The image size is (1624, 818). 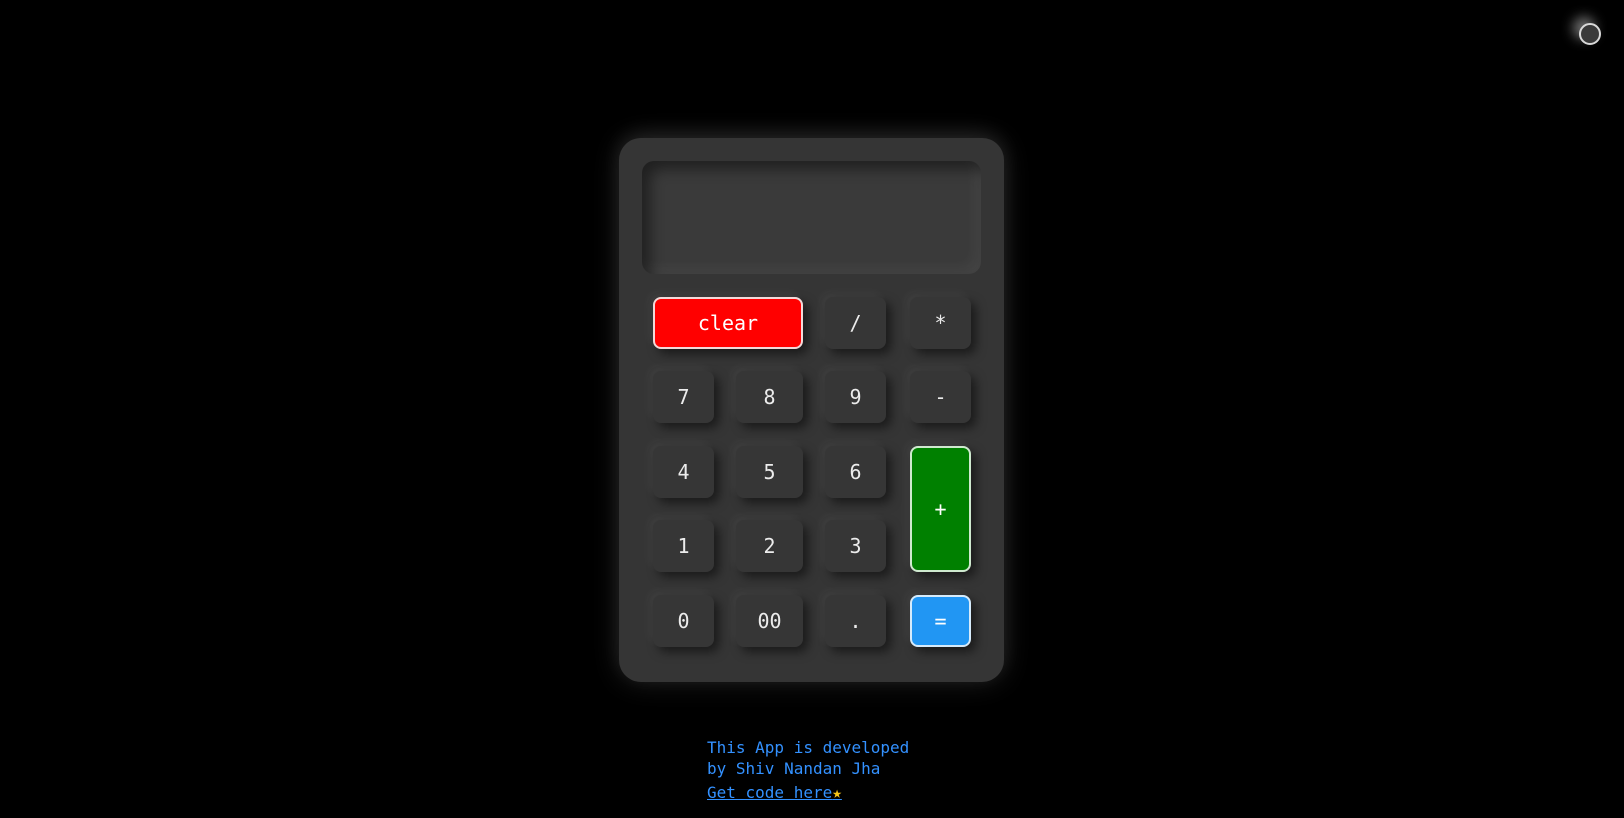 What do you see at coordinates (940, 509) in the screenshot?
I see `plus-button: +` at bounding box center [940, 509].